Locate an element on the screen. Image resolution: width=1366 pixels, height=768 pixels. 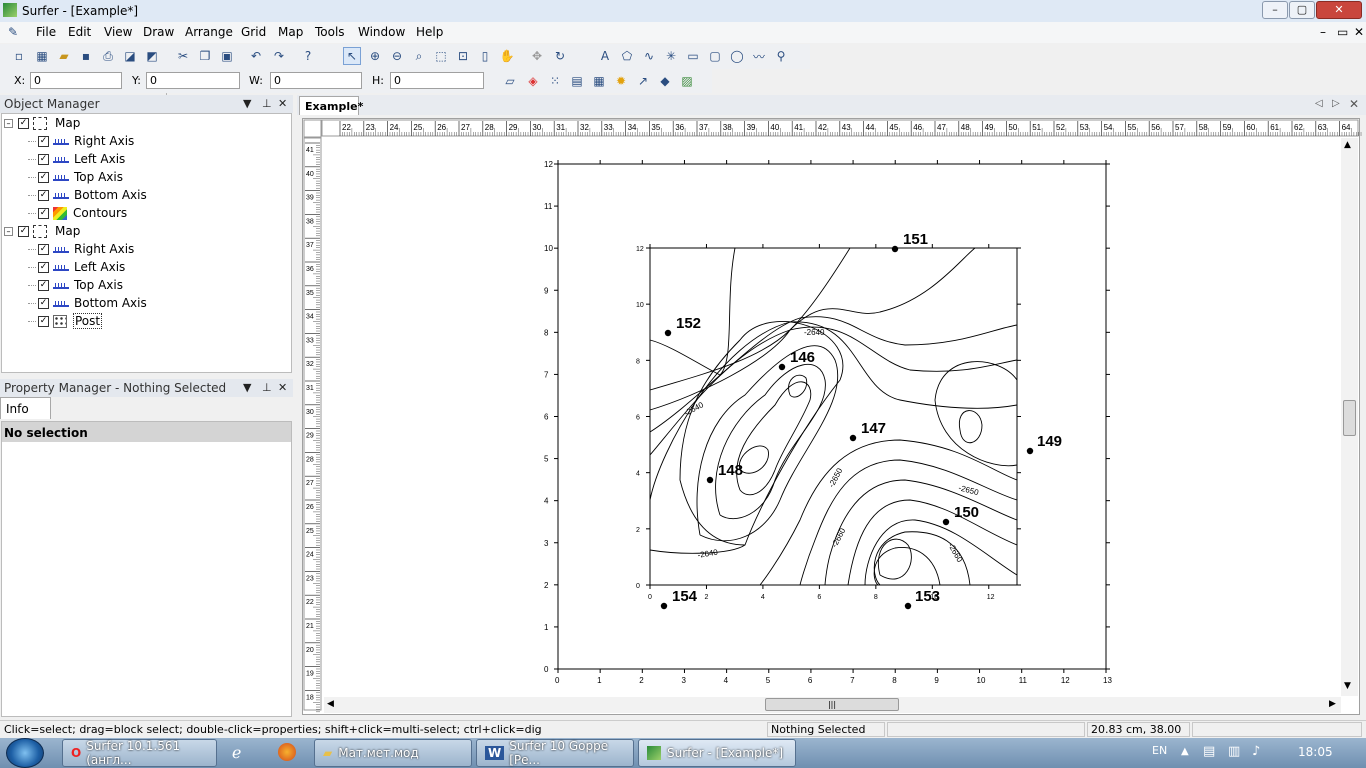
ruler-corner is located at coordinates (312, 128).